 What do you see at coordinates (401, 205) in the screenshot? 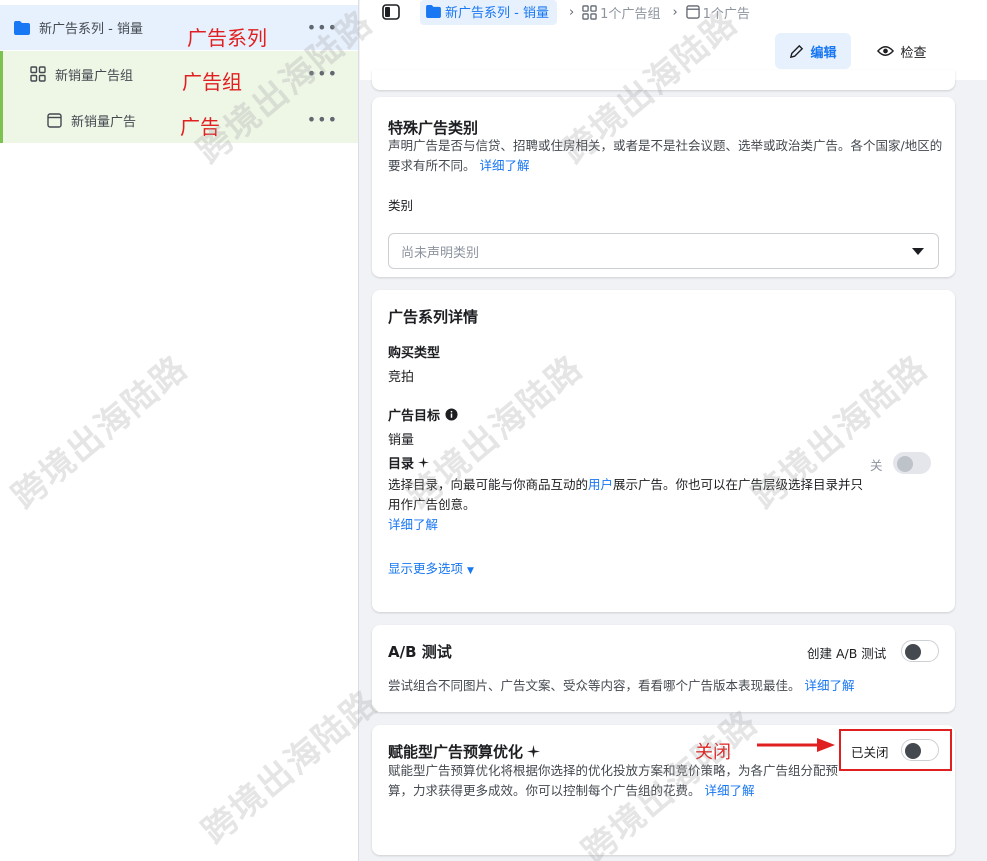
I see `category-label: 类别` at bounding box center [401, 205].